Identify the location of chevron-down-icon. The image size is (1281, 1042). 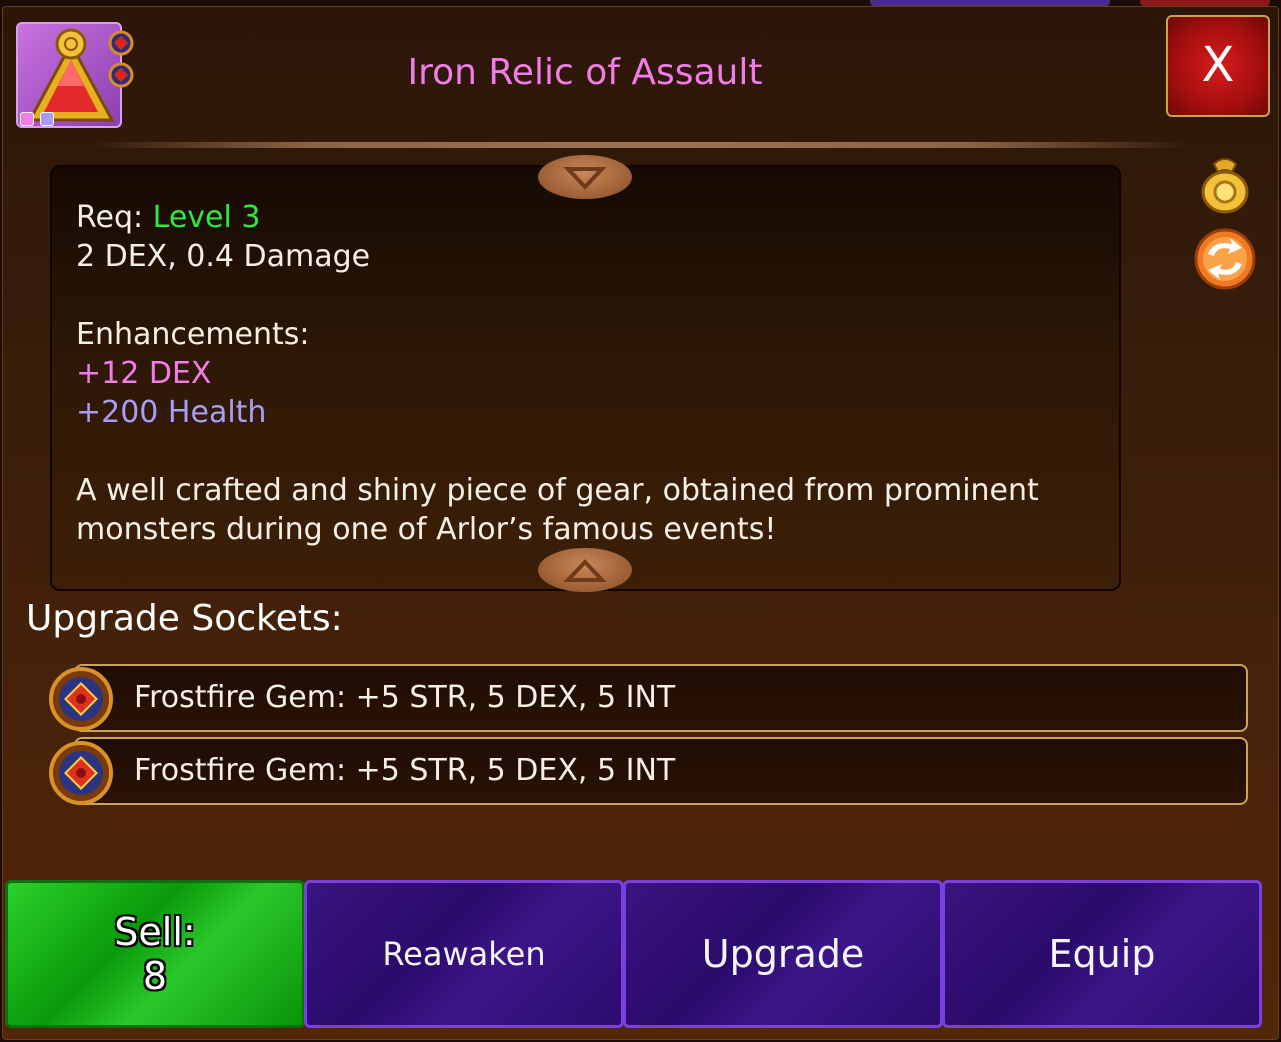
(585, 178).